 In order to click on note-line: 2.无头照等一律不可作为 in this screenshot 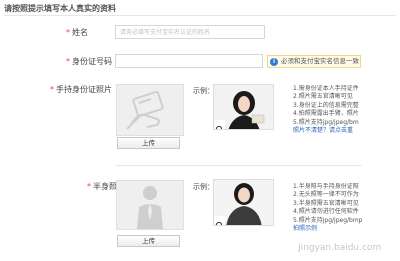, I will do `click(326, 195)`.